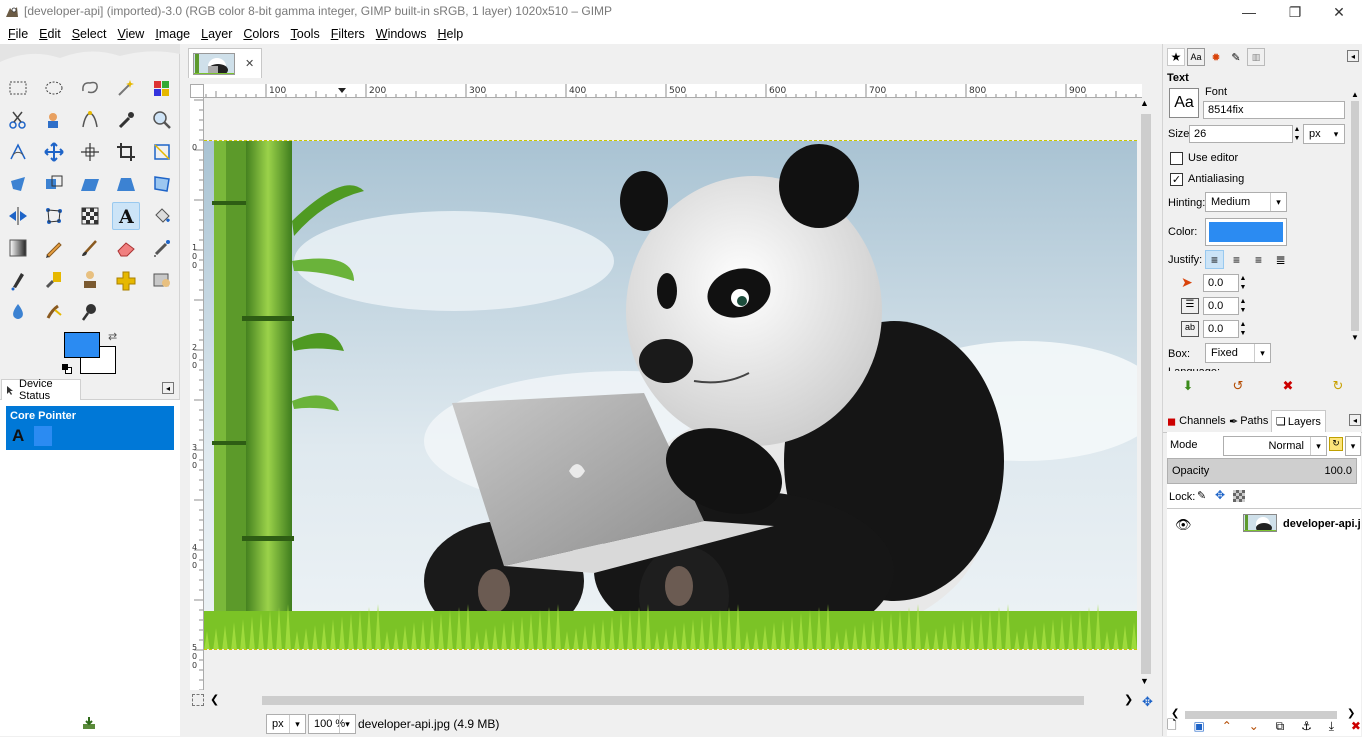 The width and height of the screenshot is (1362, 737). I want to click on merge-layer-icon: ⤓, so click(1331, 726).